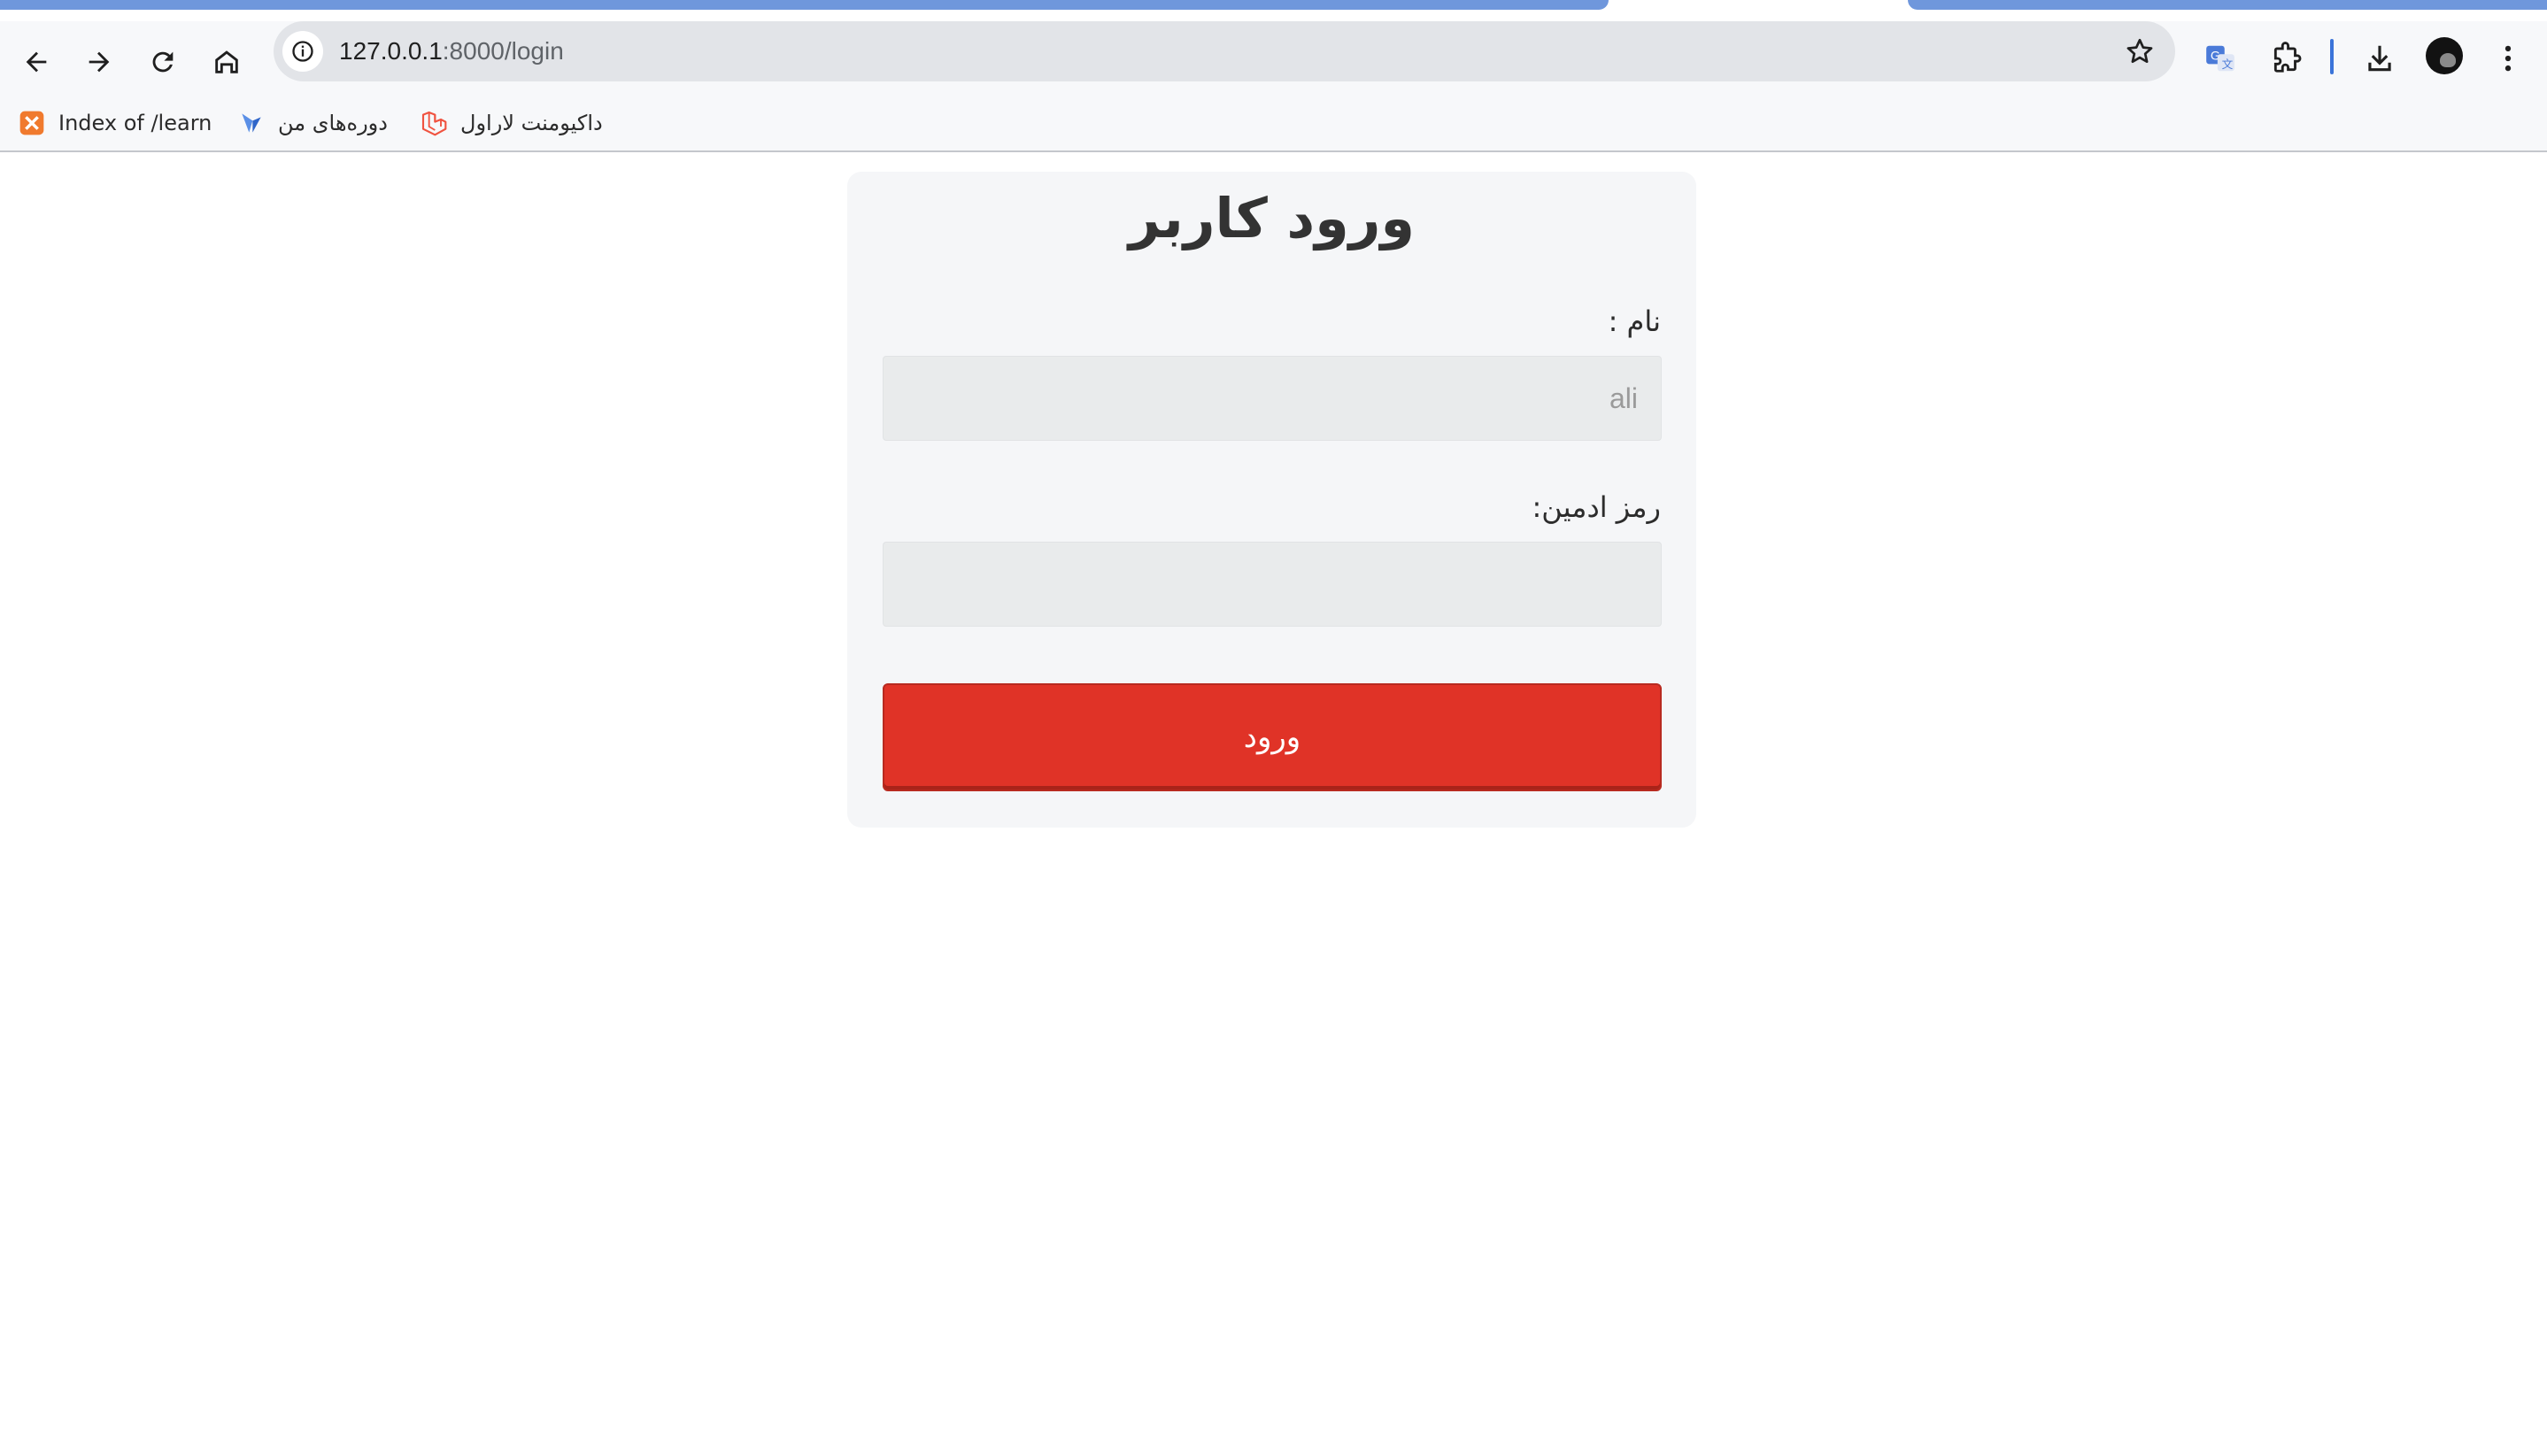  I want to click on bookmark-label: دوره‌های من, so click(333, 123).